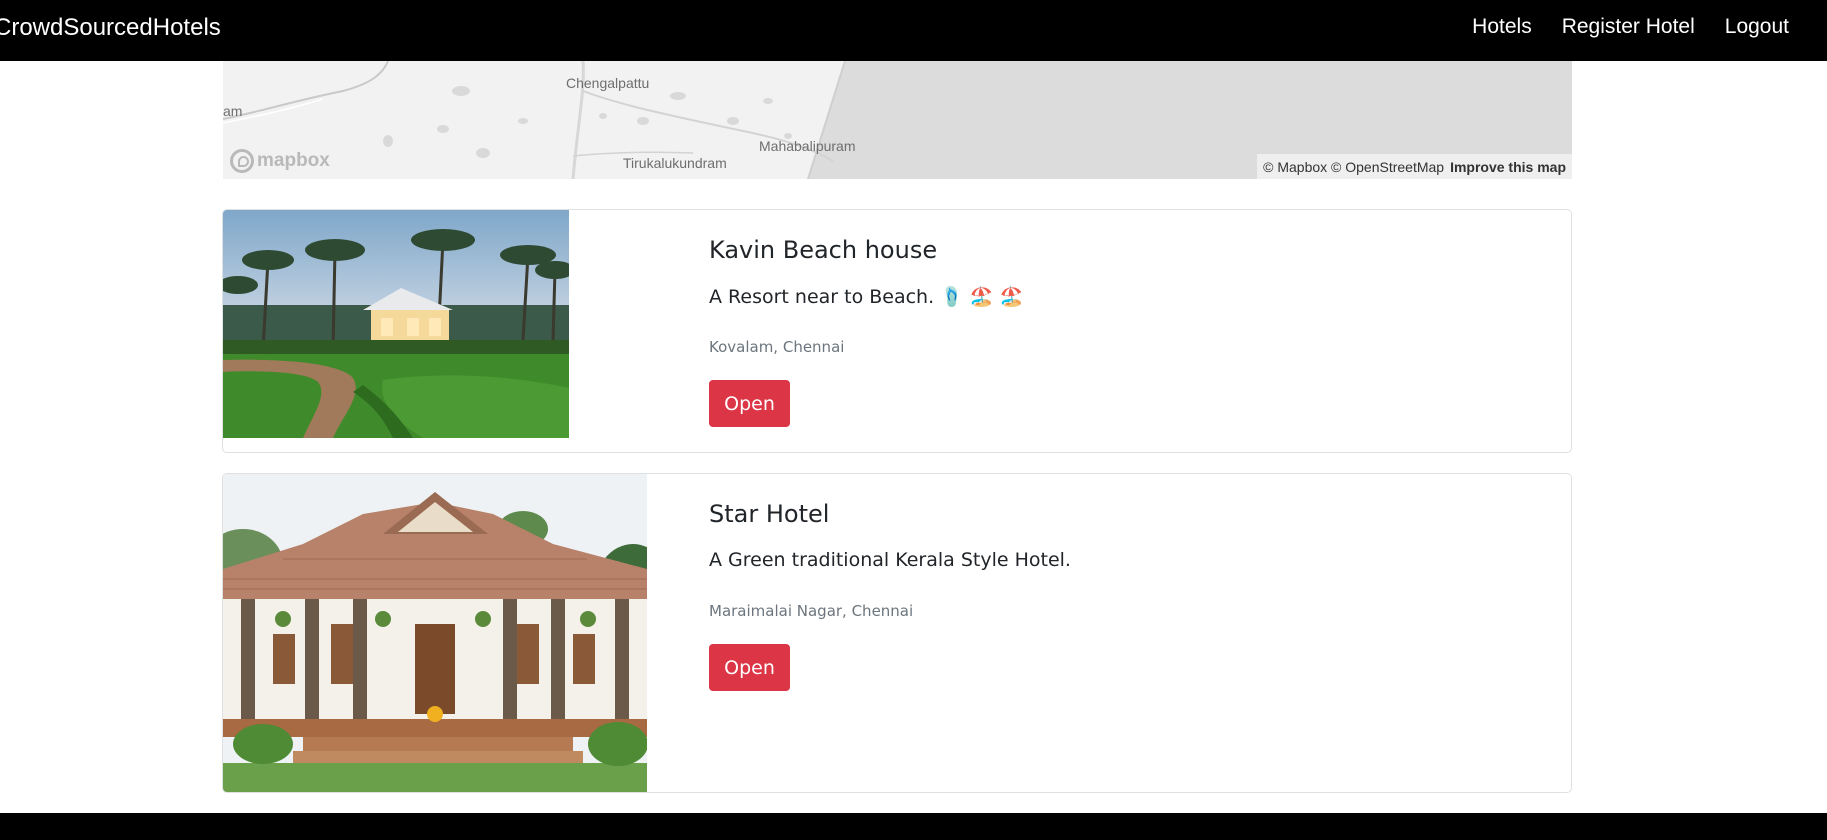  Describe the element at coordinates (675, 163) in the screenshot. I see `map-label-tirukalukundram: Tirukalukundram` at that location.